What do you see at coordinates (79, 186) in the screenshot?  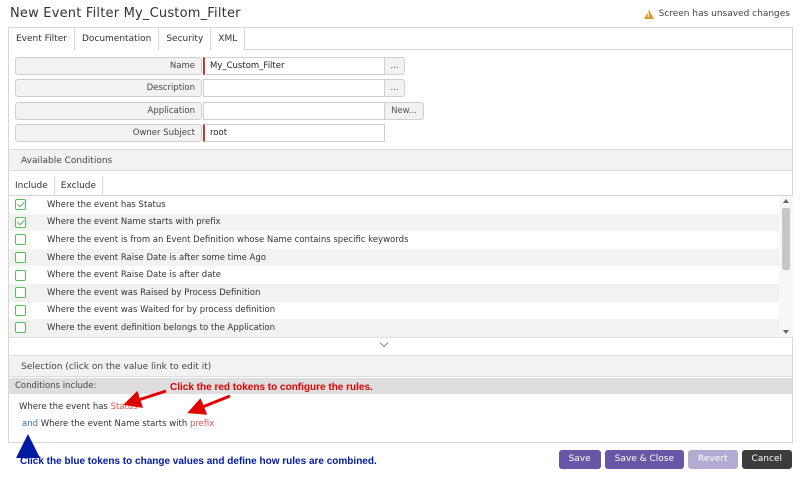 I see `subtab-exclude: Exclude` at bounding box center [79, 186].